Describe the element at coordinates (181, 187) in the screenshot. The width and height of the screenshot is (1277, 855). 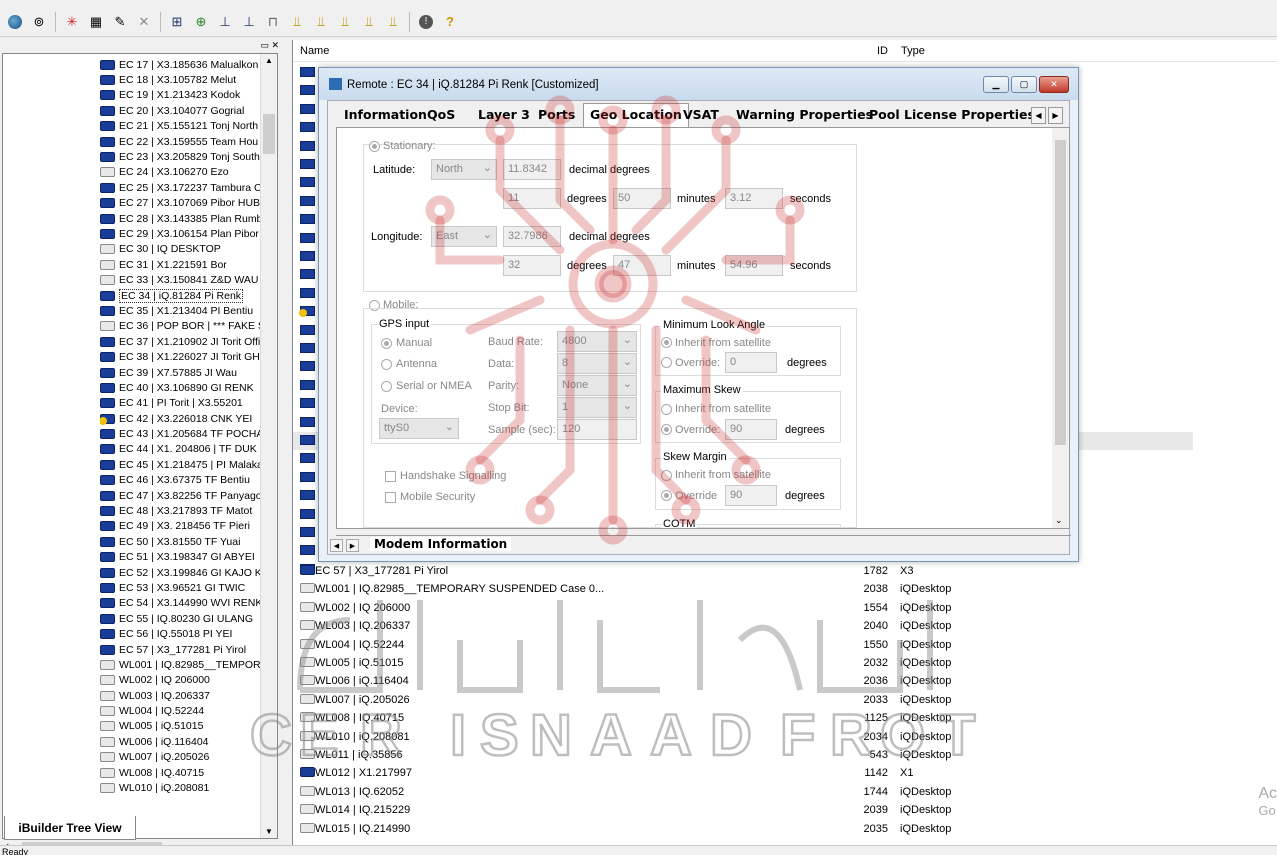
I see `tree-item: EC 25 | X3.172237 Tambura C` at that location.